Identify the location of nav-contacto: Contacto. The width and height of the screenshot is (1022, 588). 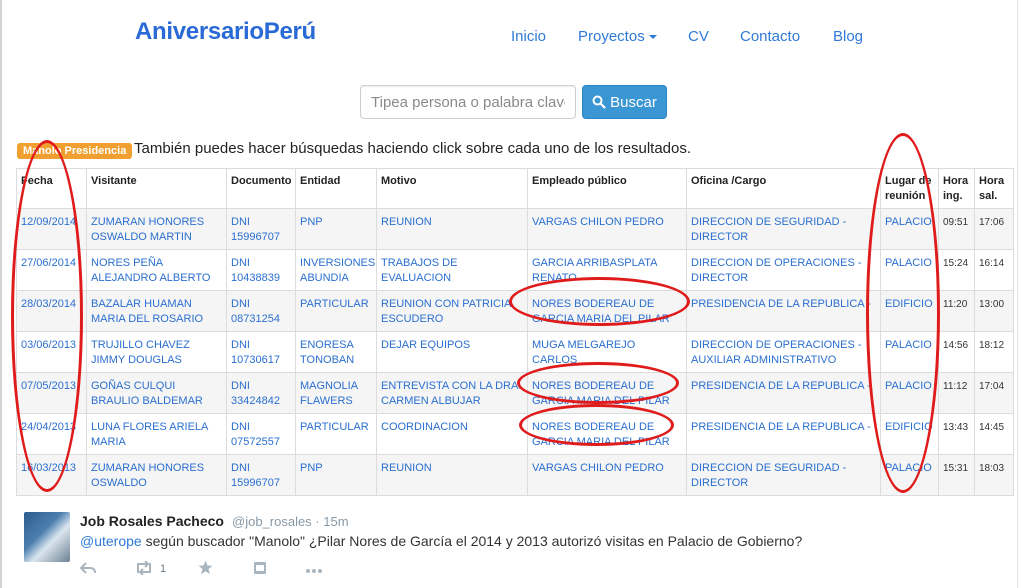
(770, 36).